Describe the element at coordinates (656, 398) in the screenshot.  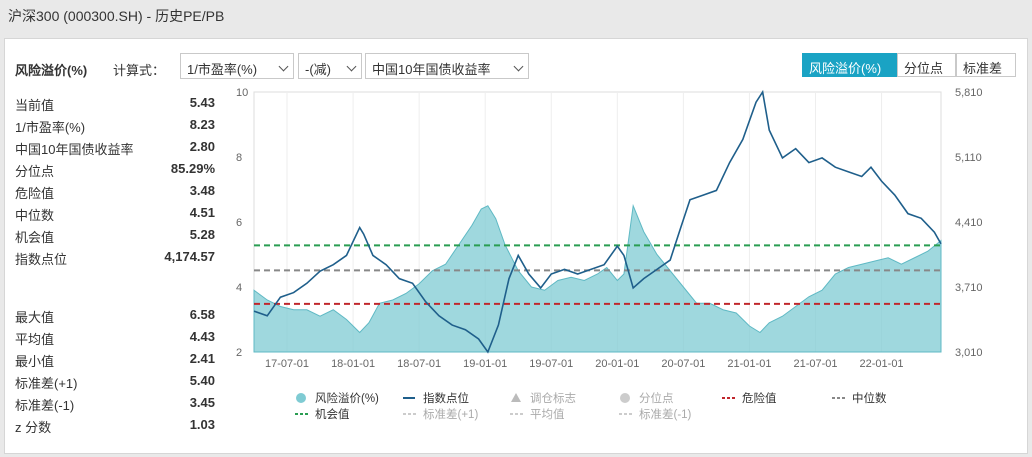
I see `legend-label: 分位点` at that location.